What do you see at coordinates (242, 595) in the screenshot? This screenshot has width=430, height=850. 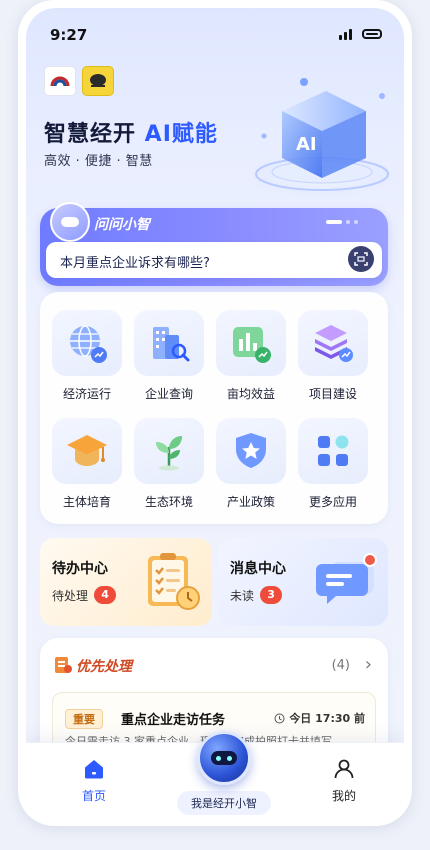 I see `message-status-label: 未读` at bounding box center [242, 595].